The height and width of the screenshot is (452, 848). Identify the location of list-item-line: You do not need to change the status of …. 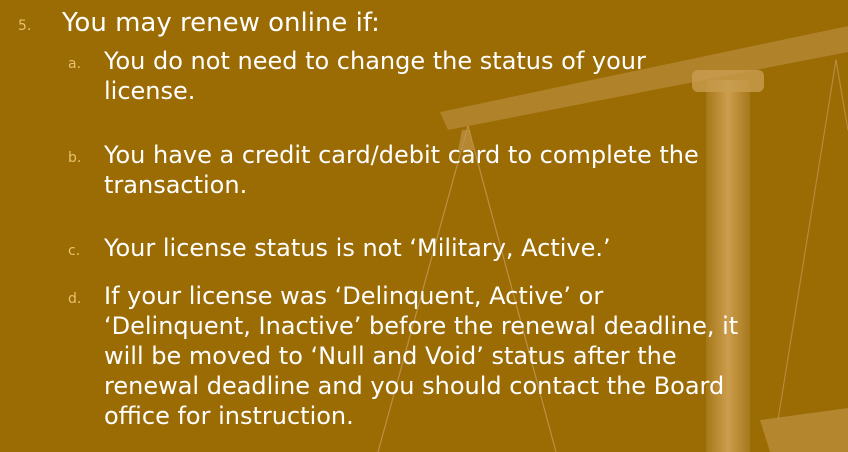
(375, 61).